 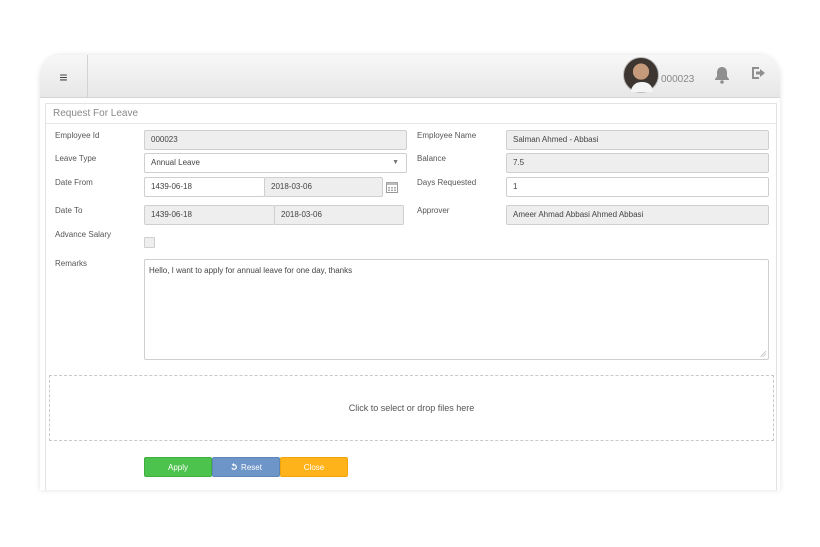 I want to click on date-from-label: Date From, so click(x=74, y=182).